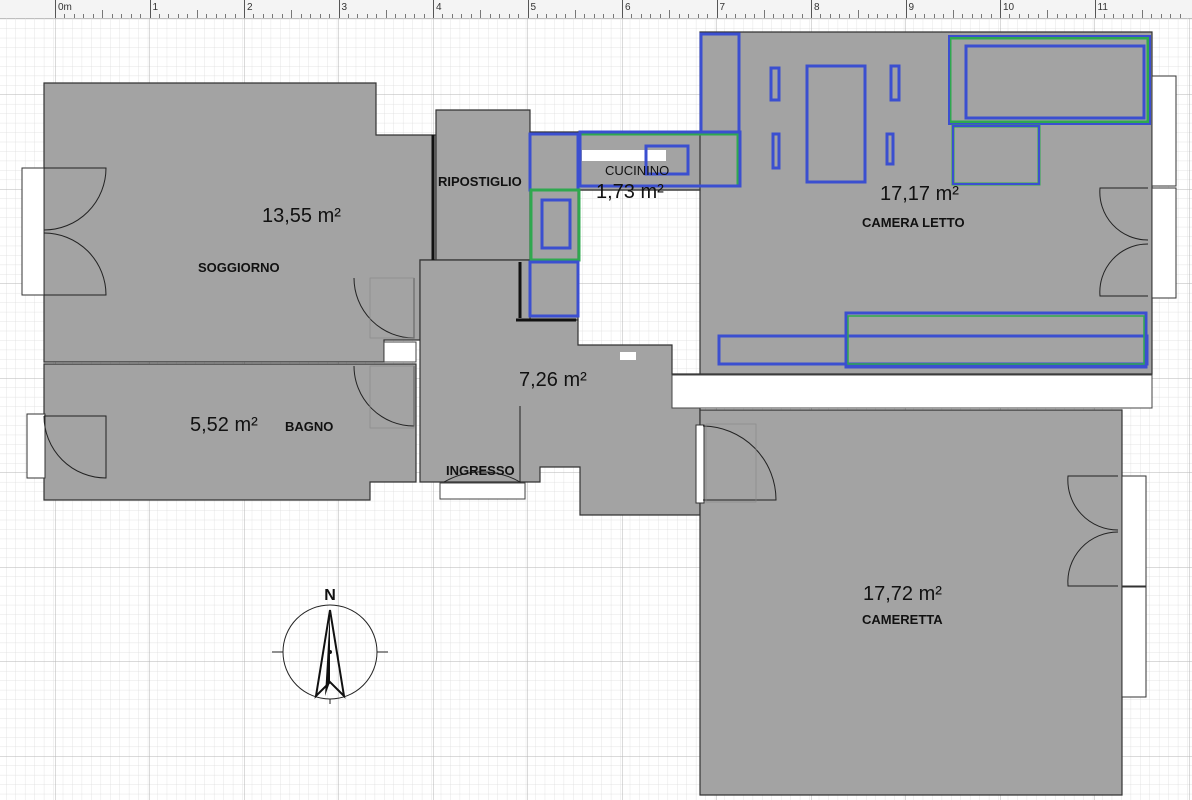  What do you see at coordinates (628, 7) in the screenshot?
I see `ruler-label: 6` at bounding box center [628, 7].